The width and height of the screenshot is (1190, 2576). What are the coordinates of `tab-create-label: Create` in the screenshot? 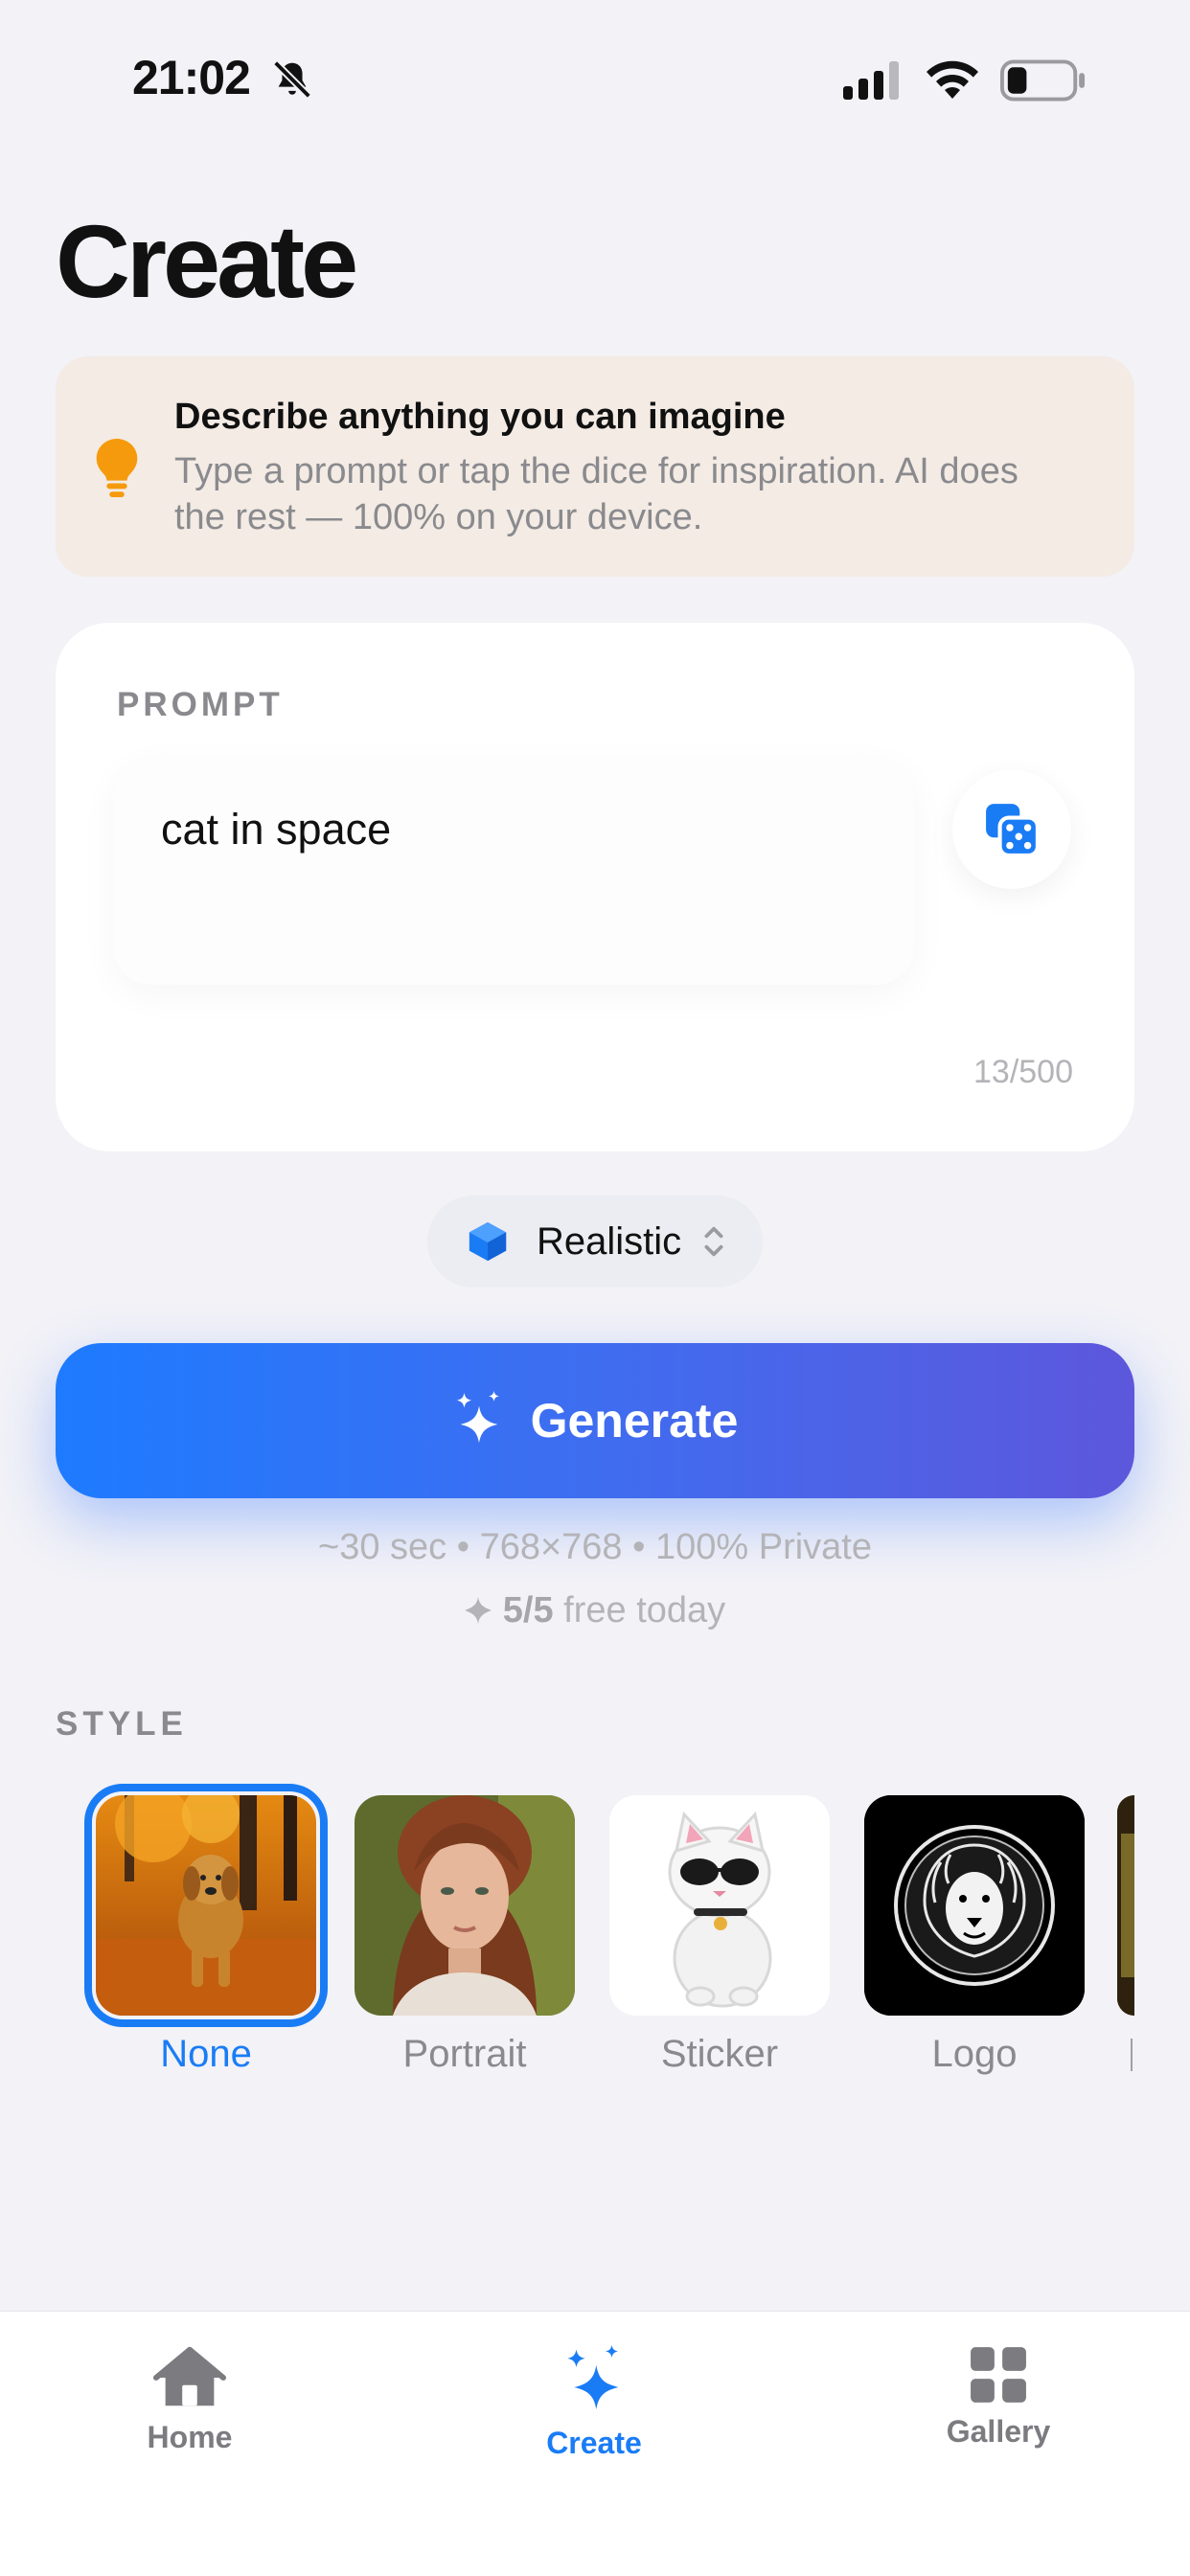 It's located at (594, 2443).